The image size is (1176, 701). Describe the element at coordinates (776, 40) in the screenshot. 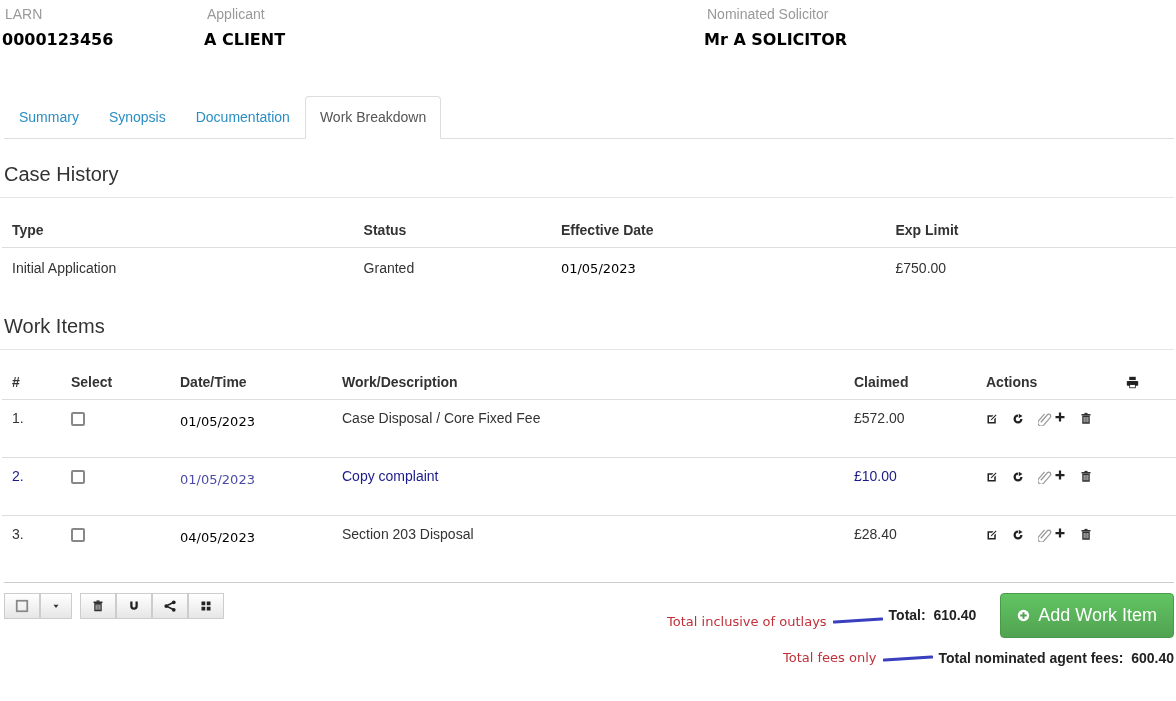

I see `field-value: Mr A SOLICITOR` at that location.